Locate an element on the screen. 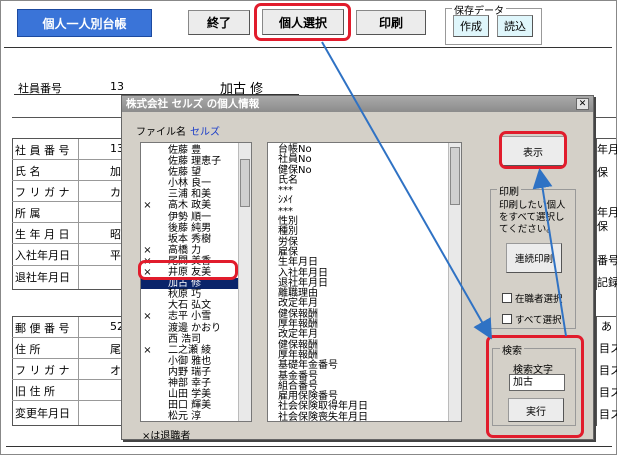  arrow-to-show is located at coordinates (549, 252).